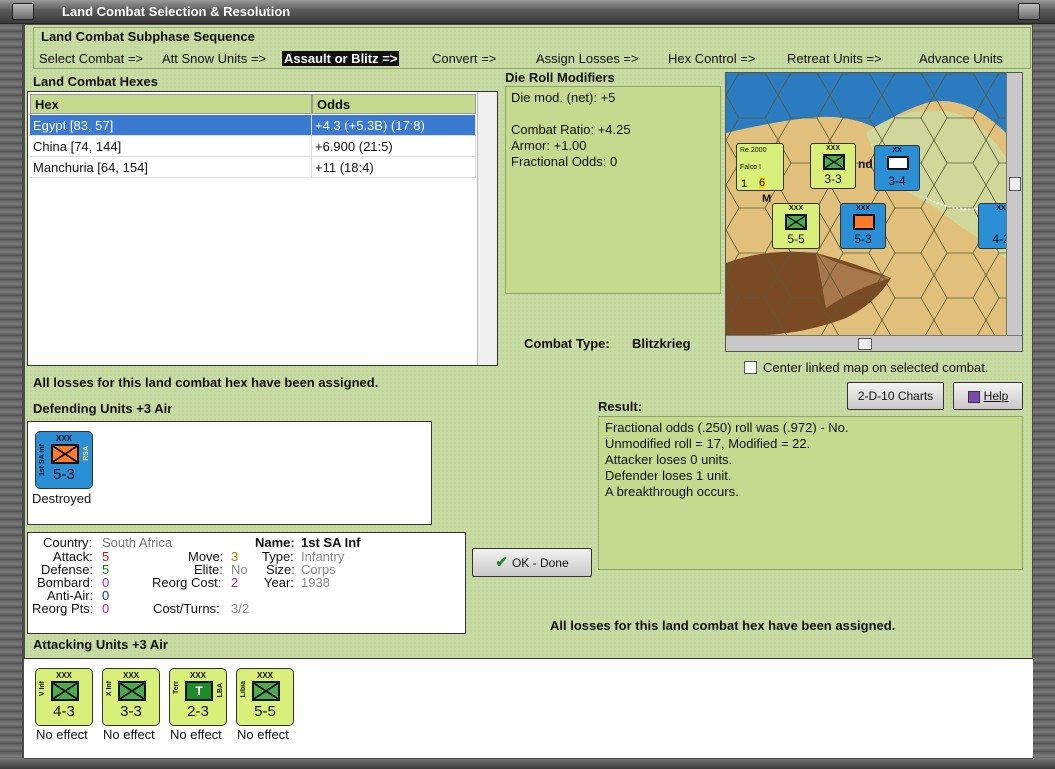  I want to click on charts-button-label: 2-D-10 Charts, so click(895, 396).